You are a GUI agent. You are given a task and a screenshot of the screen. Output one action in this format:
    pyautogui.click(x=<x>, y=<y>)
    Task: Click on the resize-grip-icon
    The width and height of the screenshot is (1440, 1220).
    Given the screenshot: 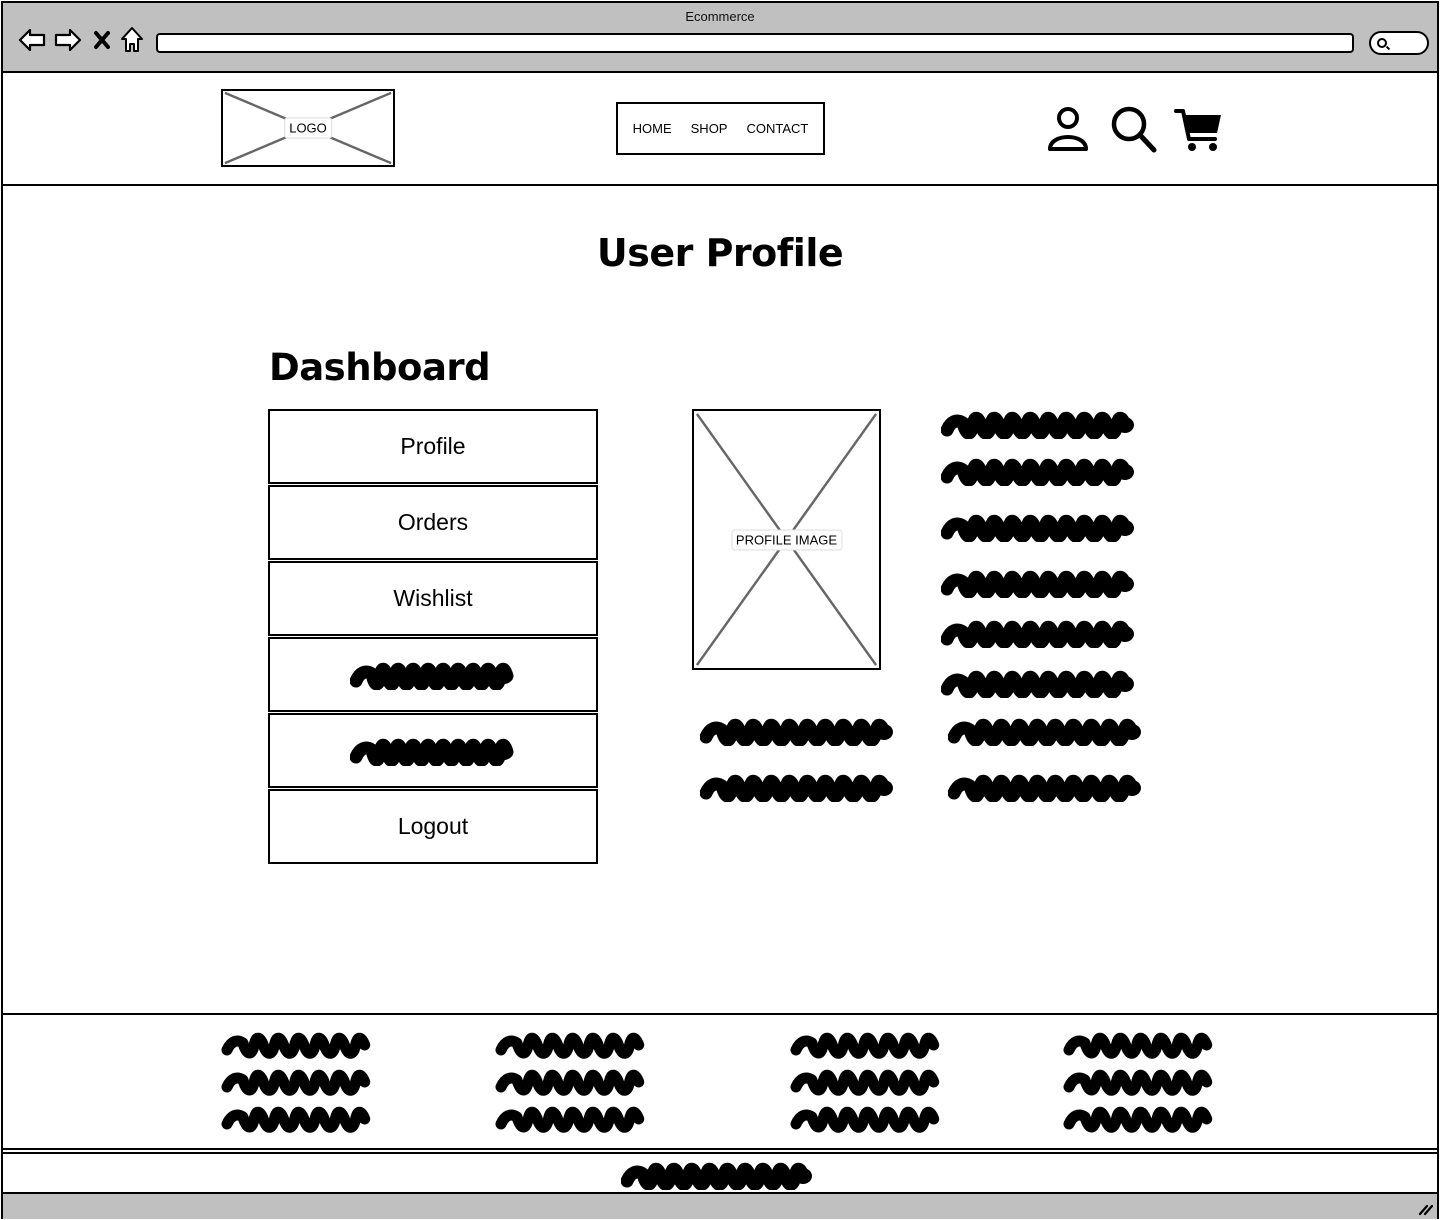 What is the action you would take?
    pyautogui.click(x=1425, y=1208)
    